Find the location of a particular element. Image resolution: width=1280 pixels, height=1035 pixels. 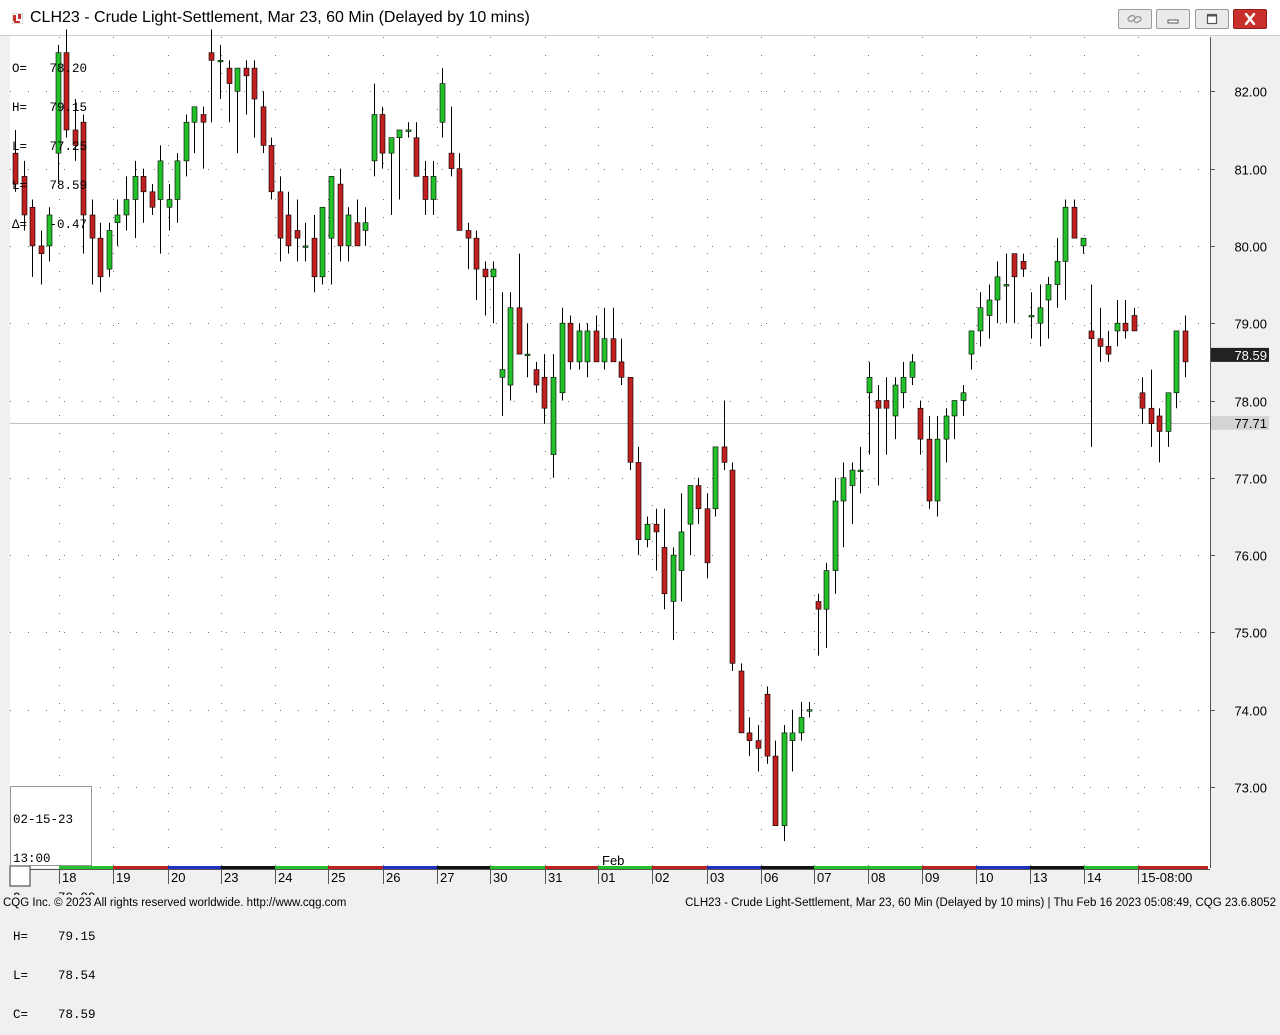

price-tick-label: 76.00 is located at coordinates (1250, 556).